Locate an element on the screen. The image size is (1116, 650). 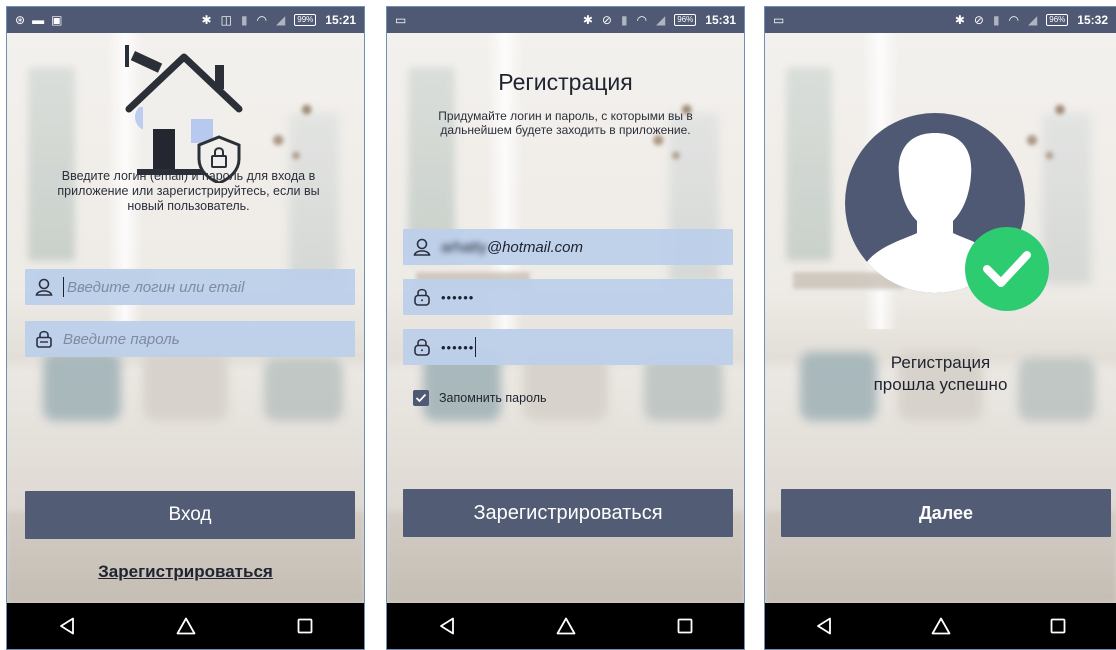
login-placeholder: Введите логин или email is located at coordinates (156, 287).